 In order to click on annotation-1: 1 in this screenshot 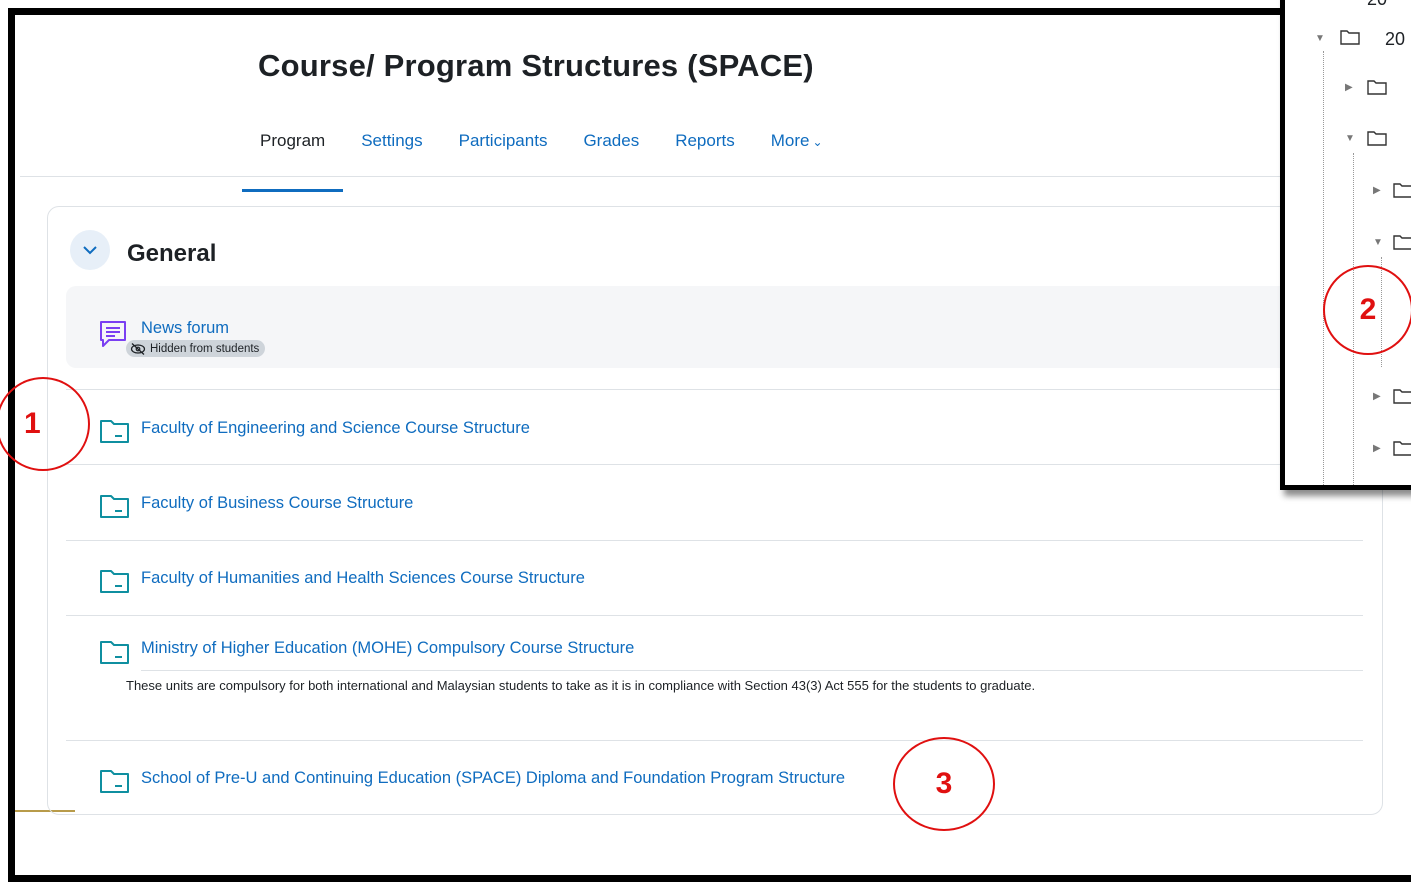, I will do `click(45, 424)`.